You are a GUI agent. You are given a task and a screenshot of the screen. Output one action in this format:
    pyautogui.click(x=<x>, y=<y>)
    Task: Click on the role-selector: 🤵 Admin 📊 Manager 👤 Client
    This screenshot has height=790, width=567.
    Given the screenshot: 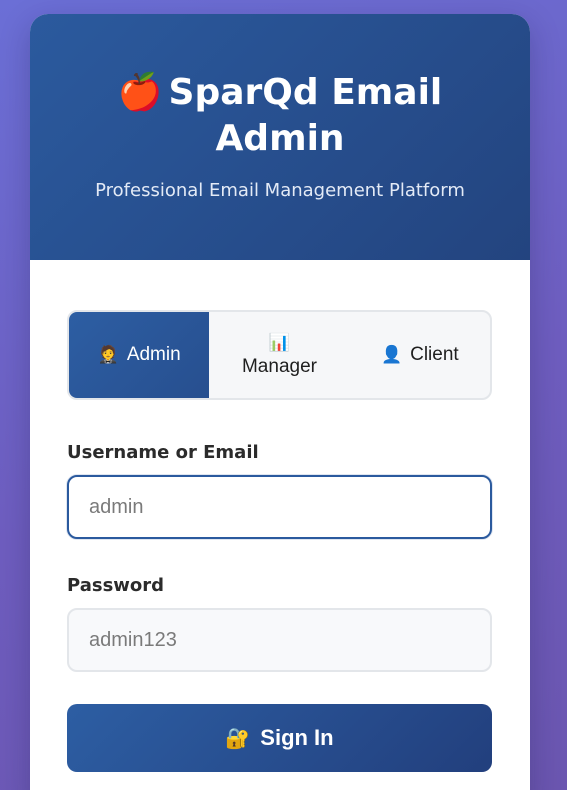 What is the action you would take?
    pyautogui.click(x=279, y=355)
    